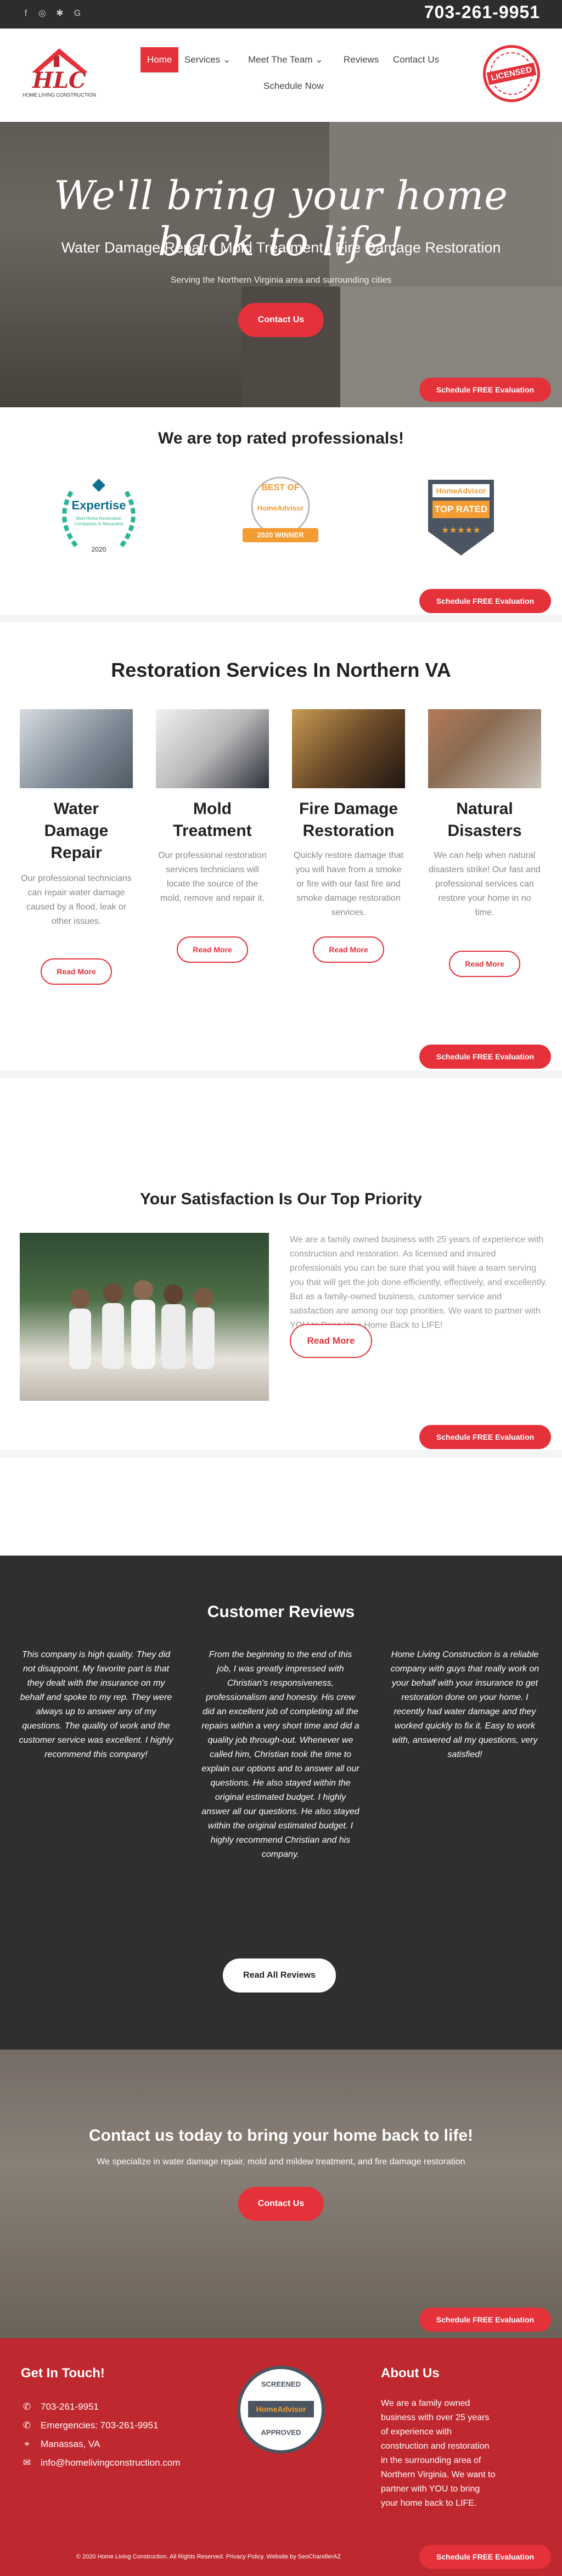 Image resolution: width=562 pixels, height=2576 pixels. I want to click on screened-approved-badge: SCREENED HomeAdvisor APPROVED, so click(281, 2410).